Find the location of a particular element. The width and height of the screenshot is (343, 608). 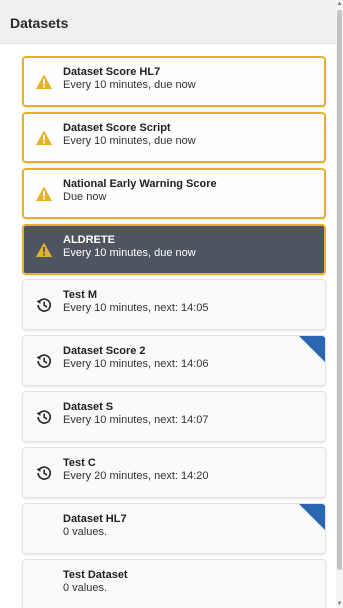

dataset-title: National Early Warning Score is located at coordinates (140, 184).